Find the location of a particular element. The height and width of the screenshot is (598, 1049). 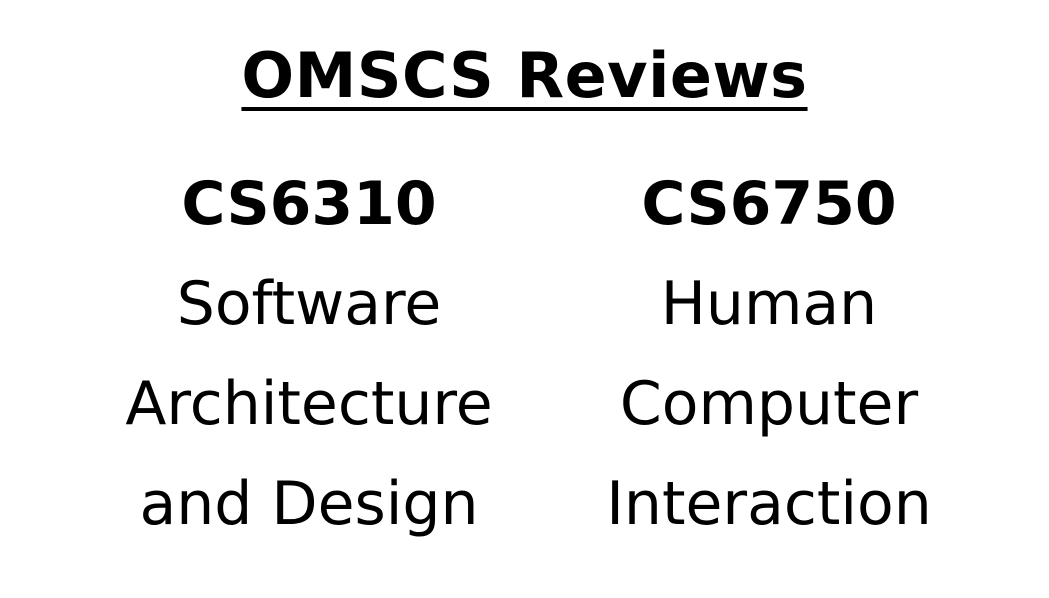

course-name-line: Software is located at coordinates (309, 304).